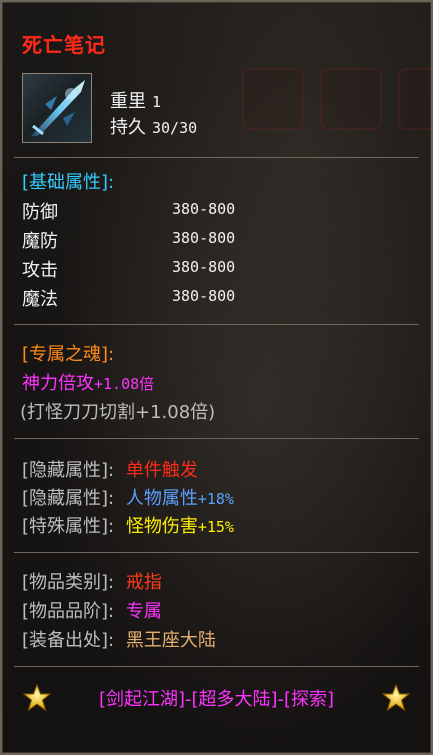 This screenshot has height=755, width=433. I want to click on footer-tags: [剑起江湖]-[超多大陆]-[探索], so click(216, 699).